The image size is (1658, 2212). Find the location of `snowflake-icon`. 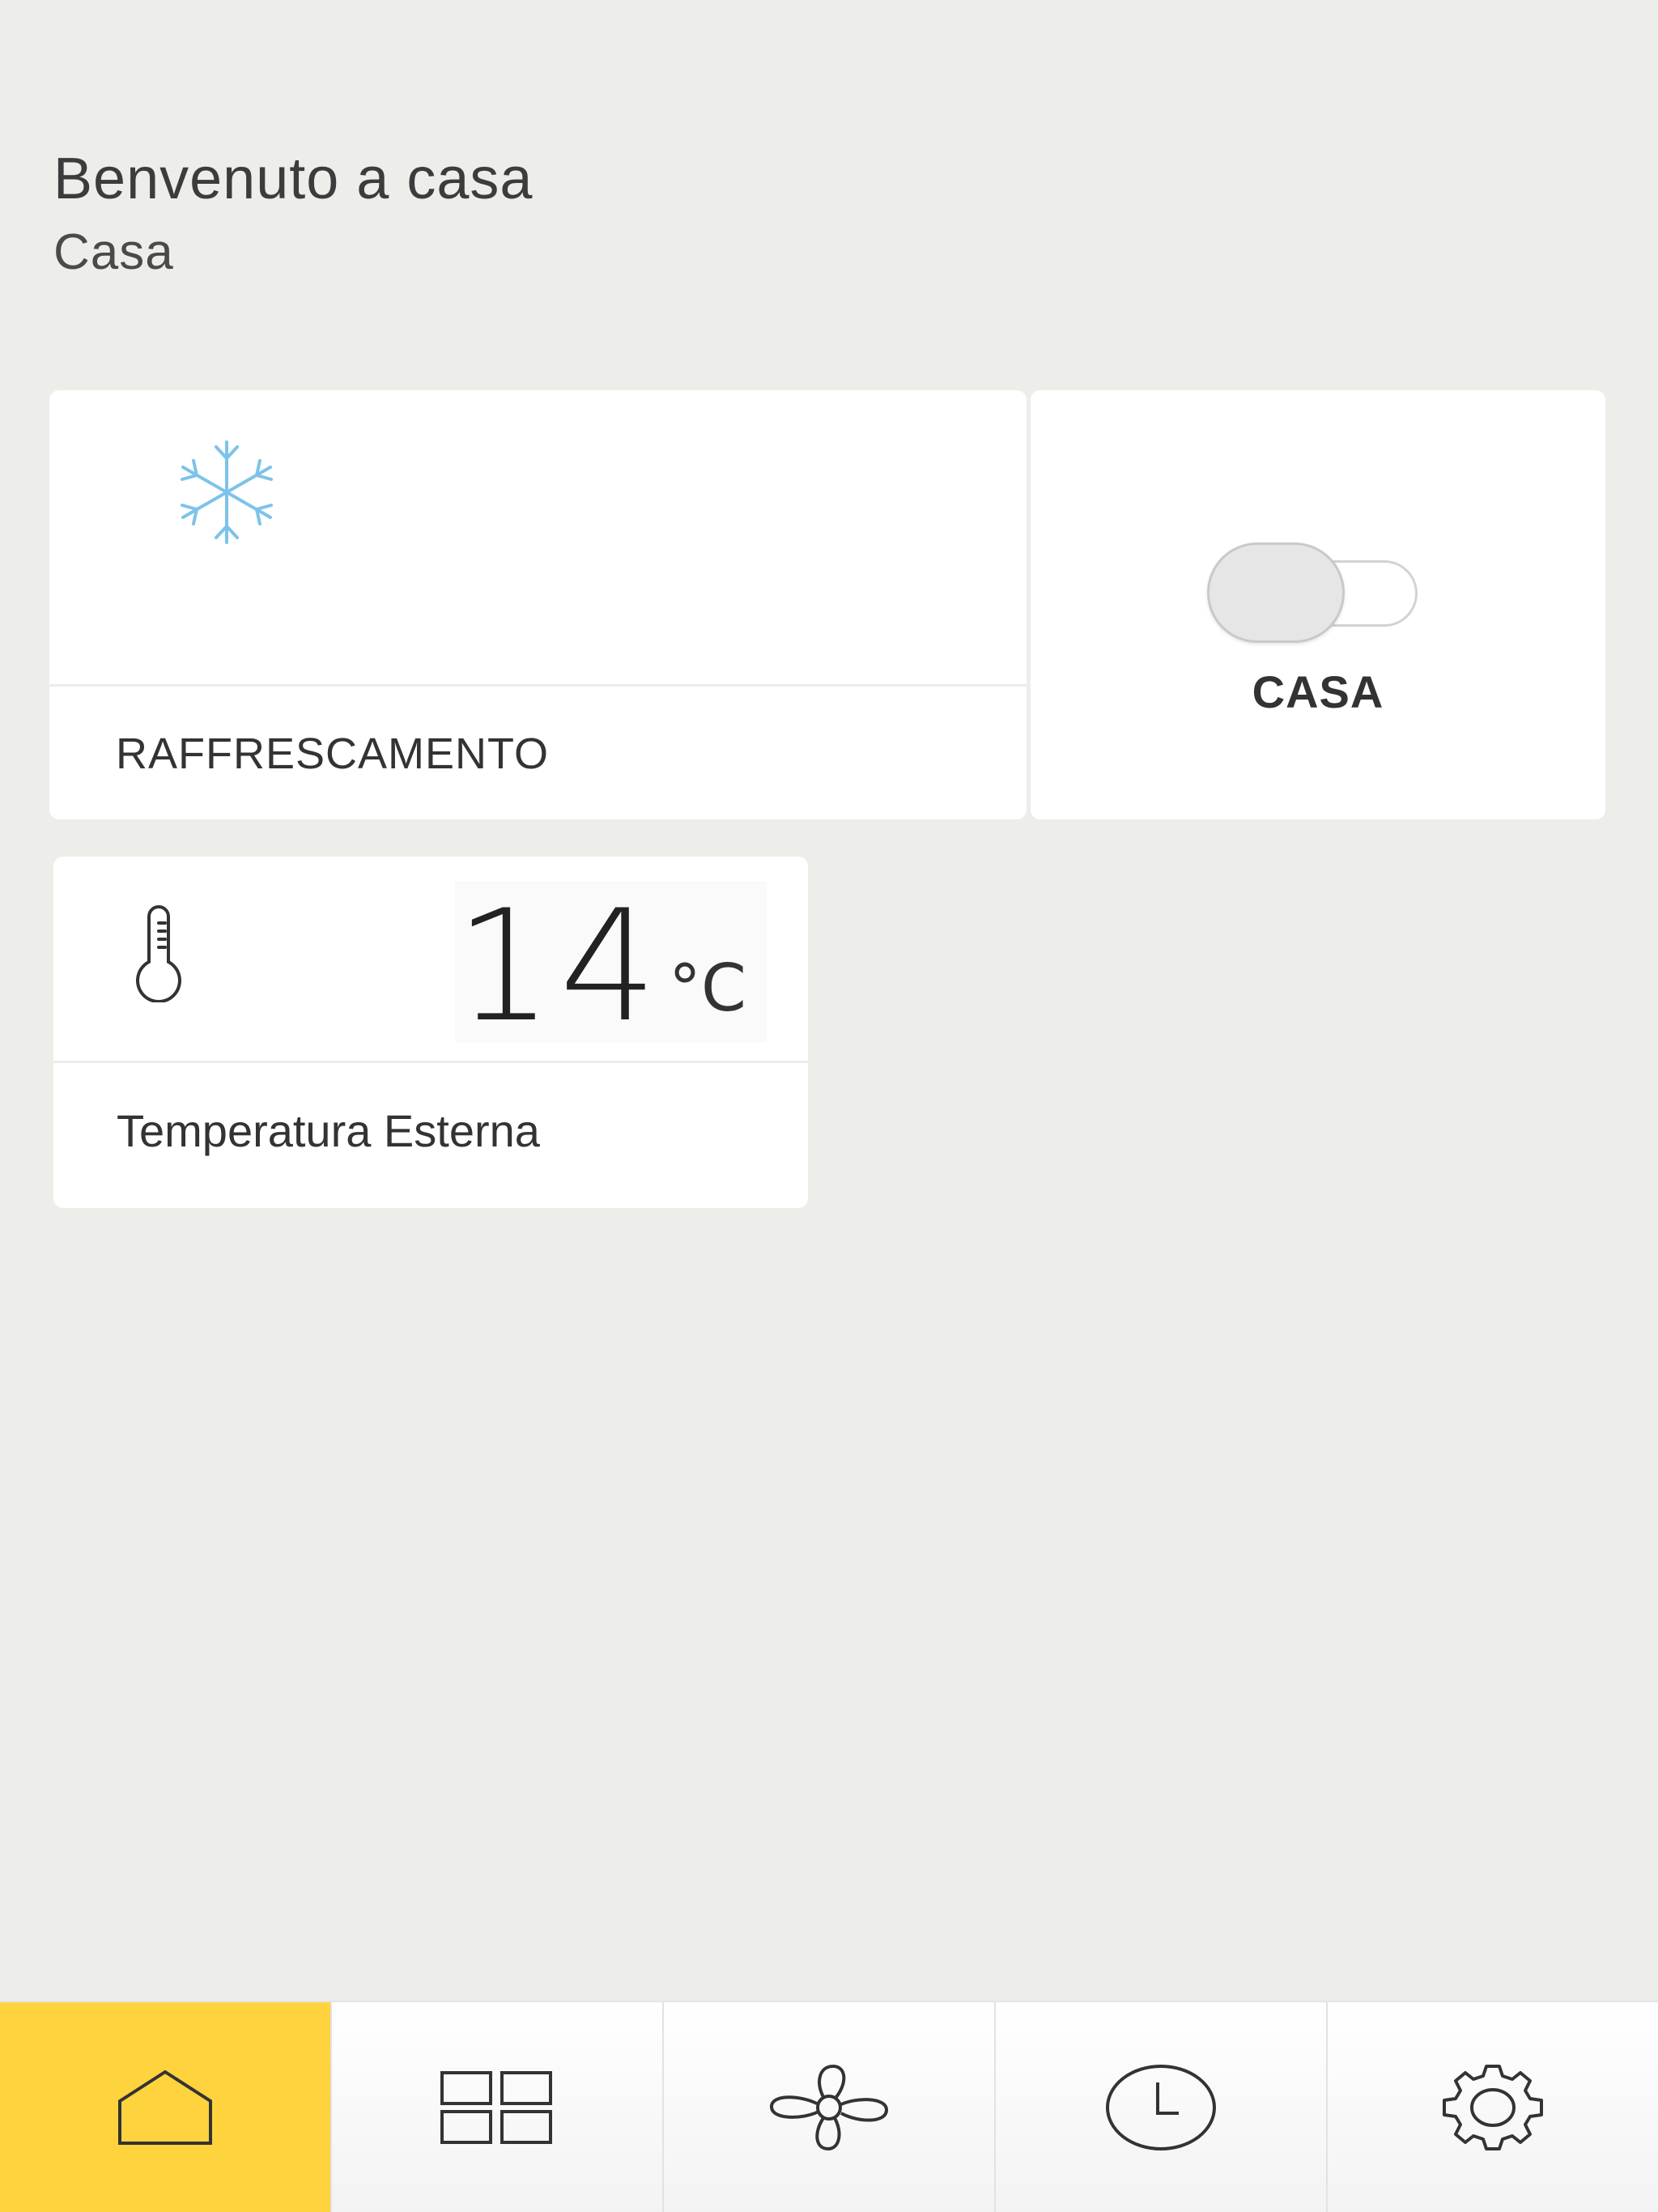

snowflake-icon is located at coordinates (227, 492).